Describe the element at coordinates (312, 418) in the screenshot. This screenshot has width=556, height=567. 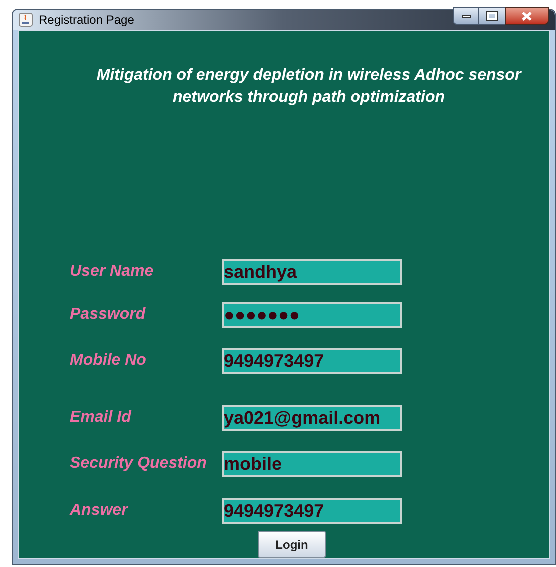
I see `input-field: ya021@gmail.com` at that location.